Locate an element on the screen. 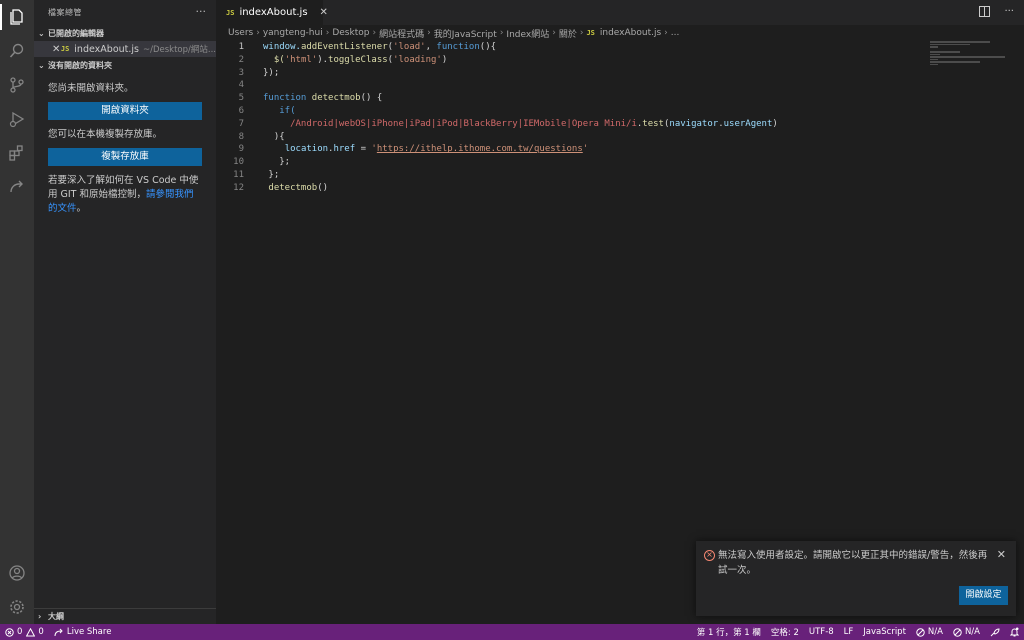  line-number: 10 is located at coordinates (238, 162).